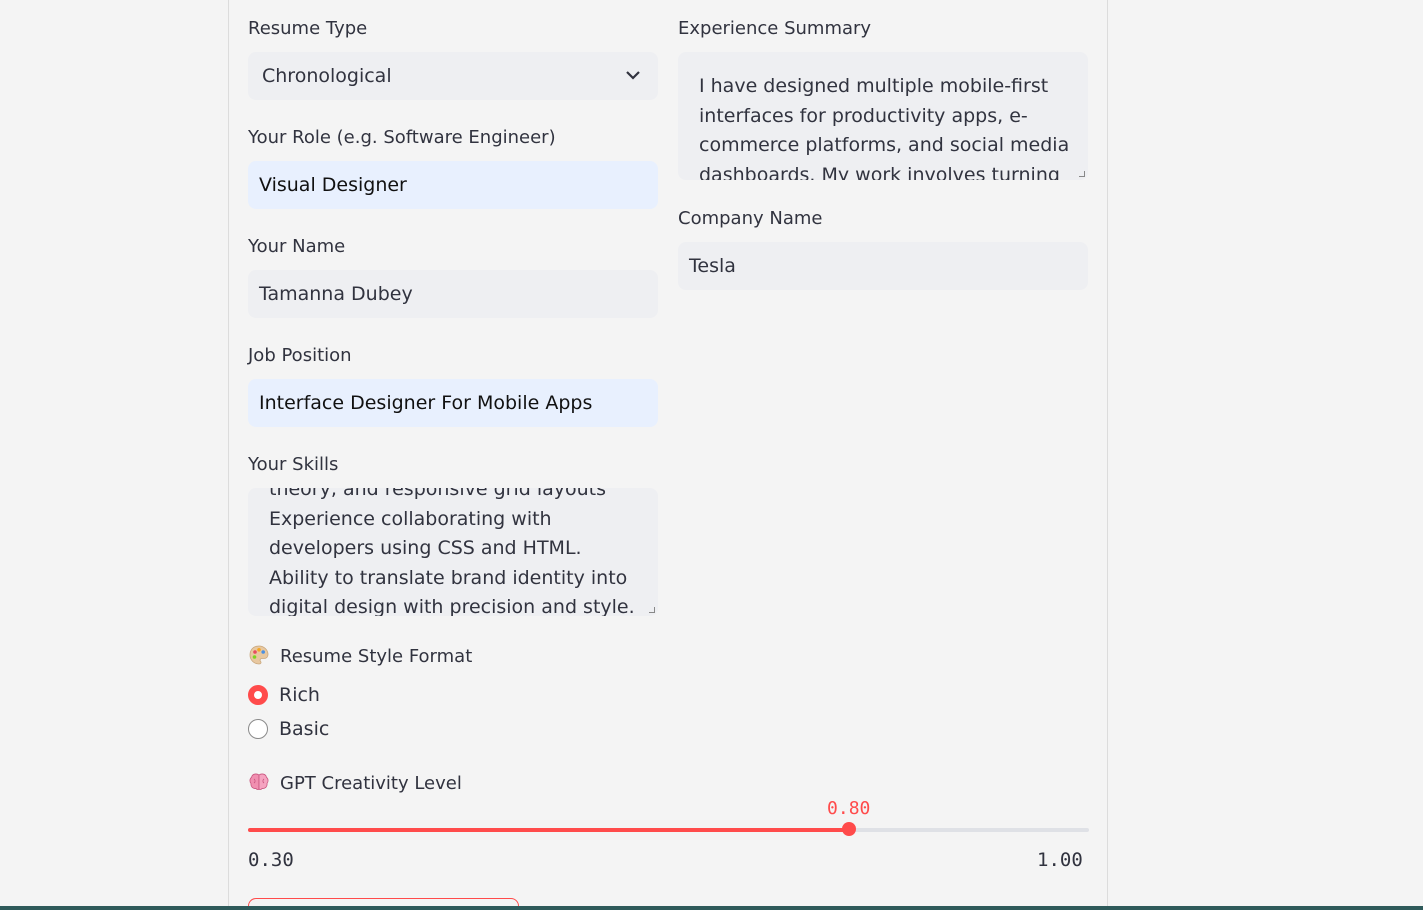 The image size is (1423, 910). Describe the element at coordinates (300, 355) in the screenshot. I see `job-position-label: Job Position` at that location.